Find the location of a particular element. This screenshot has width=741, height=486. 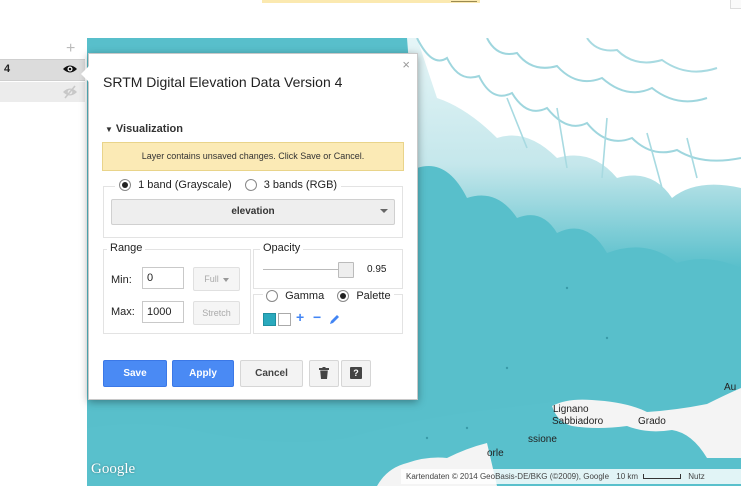

max-input: 1000 is located at coordinates (163, 312).